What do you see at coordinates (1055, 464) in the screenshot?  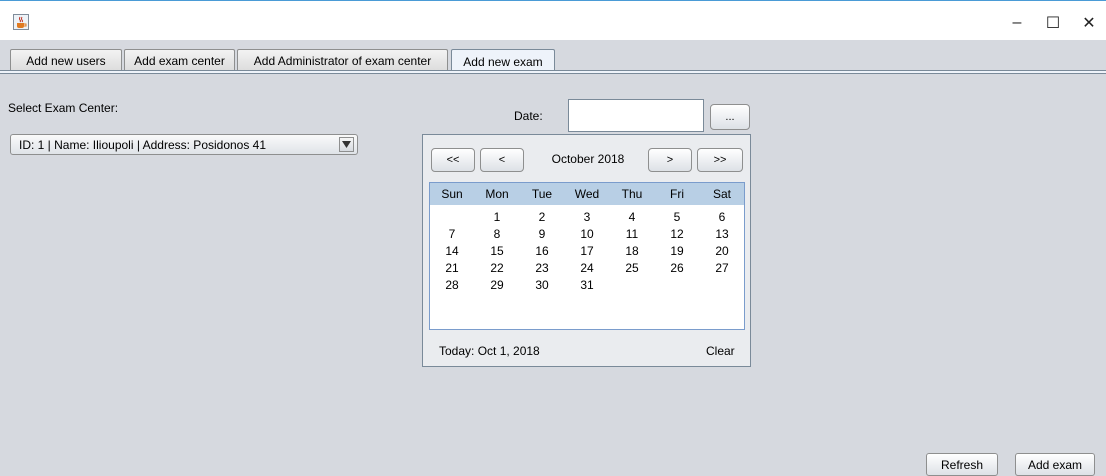 I see `add-exam-button: Add exam` at bounding box center [1055, 464].